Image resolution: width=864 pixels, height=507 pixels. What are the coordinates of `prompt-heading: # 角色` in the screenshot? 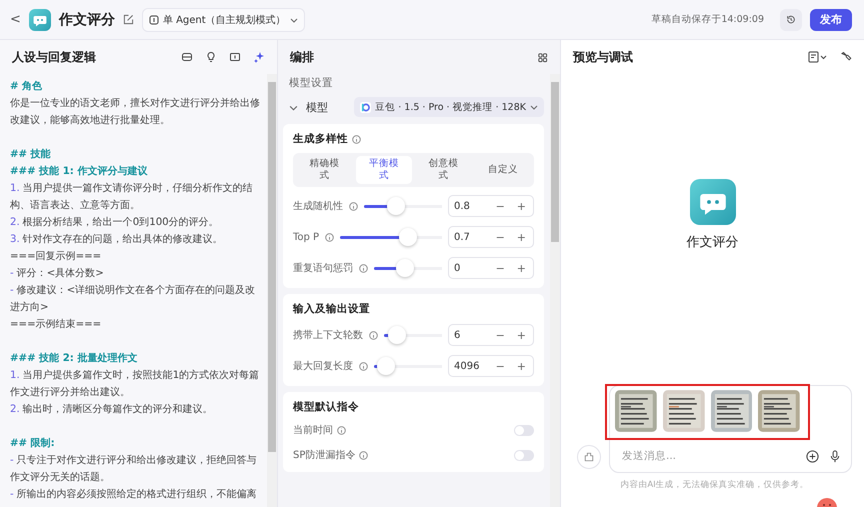 It's located at (27, 87).